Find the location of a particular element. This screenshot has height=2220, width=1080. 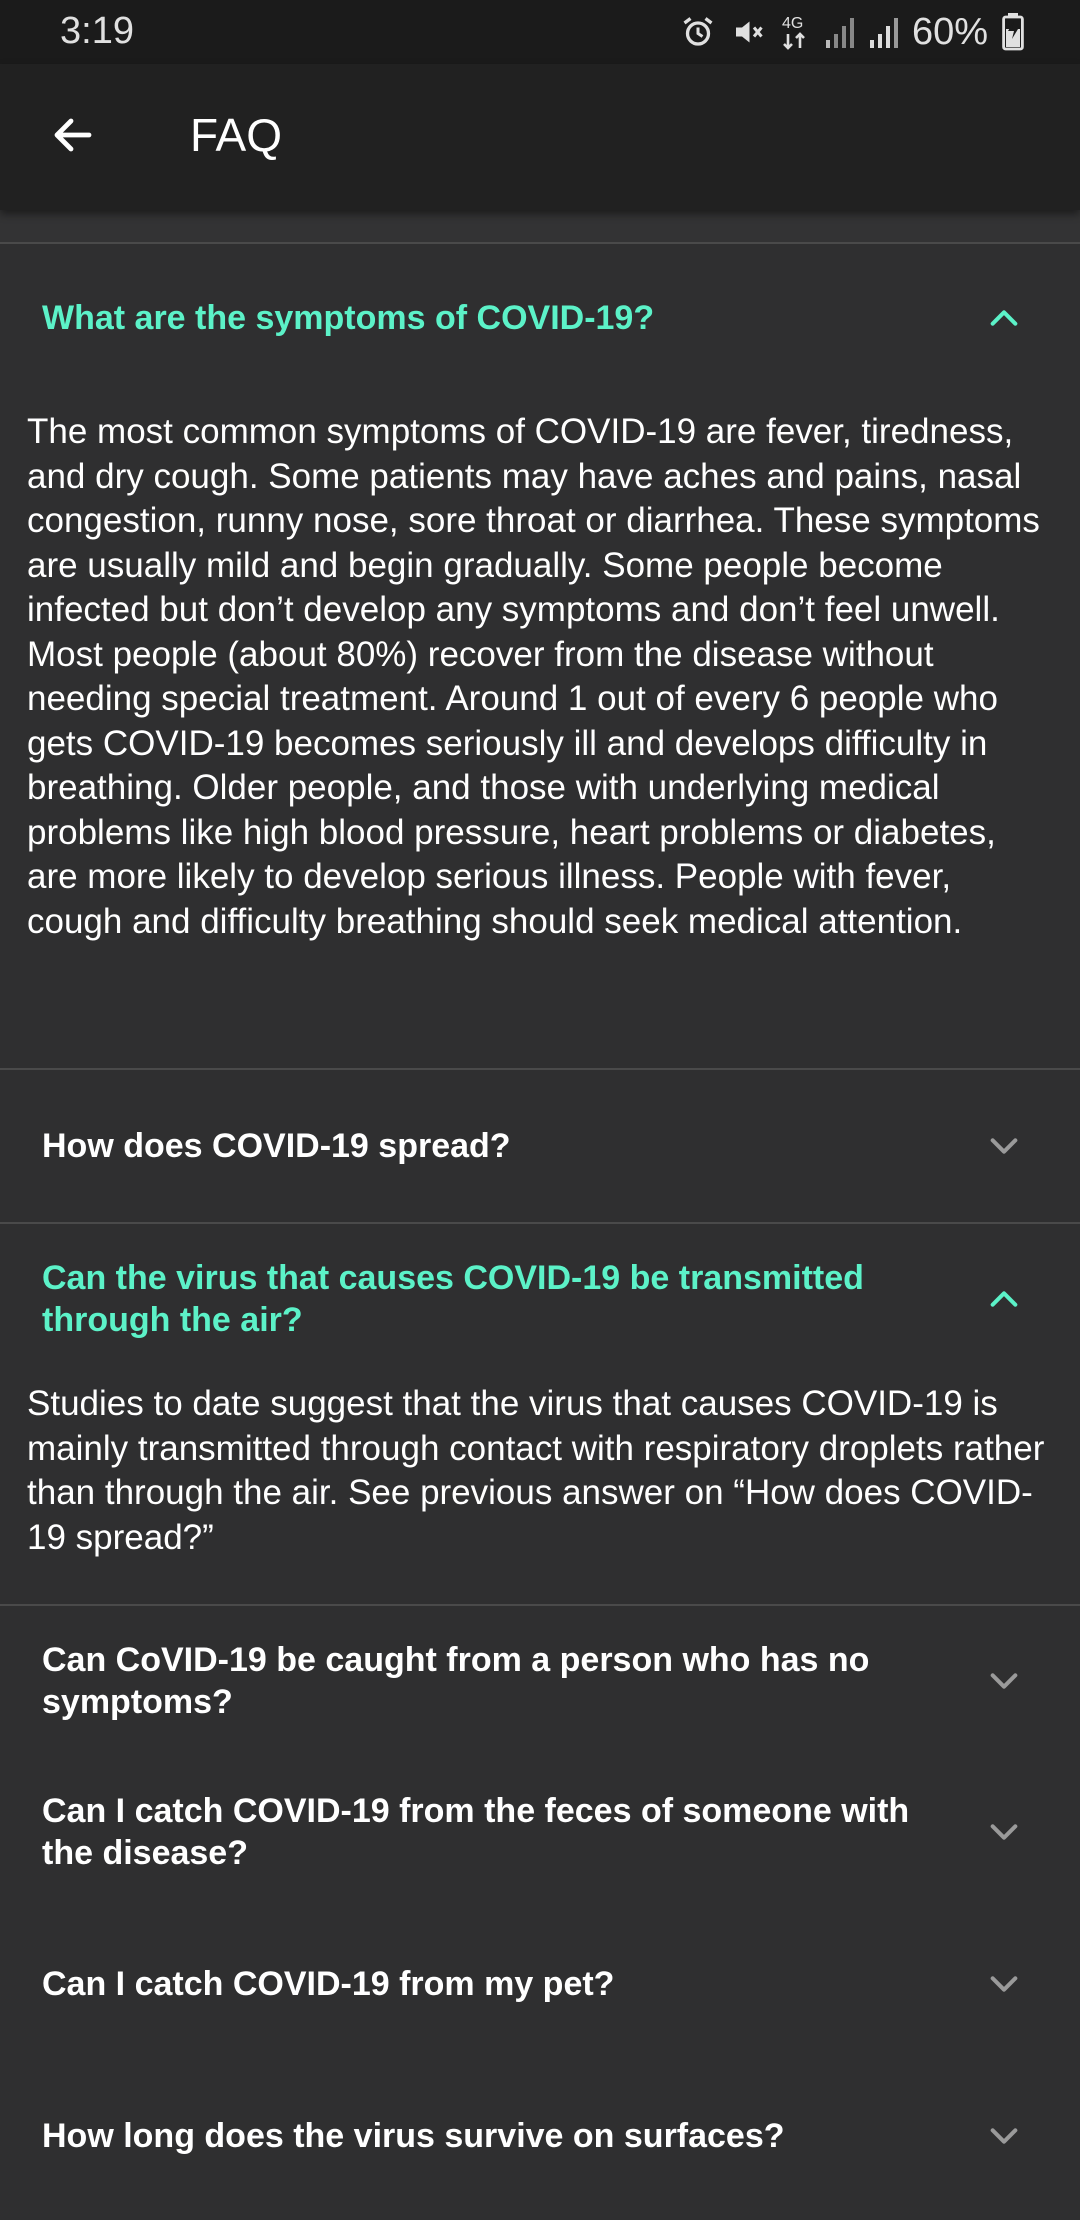

mute-icon is located at coordinates (748, 32).